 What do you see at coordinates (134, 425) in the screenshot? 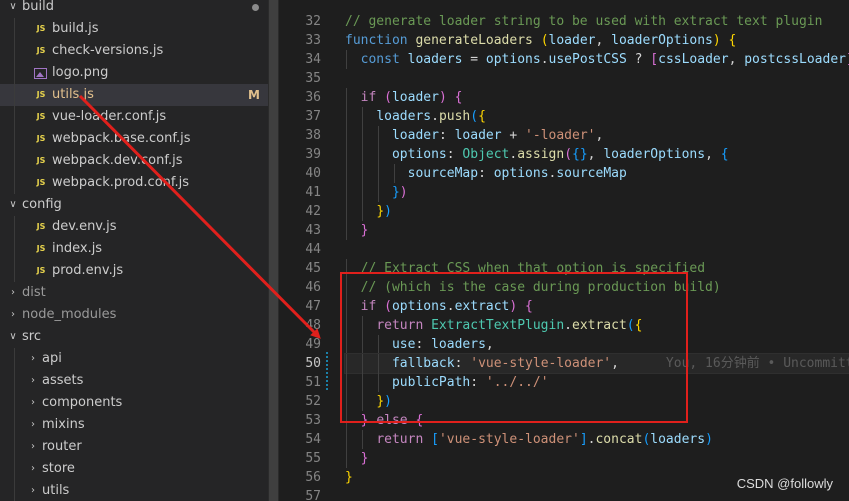
I see `folder-item-mixins: › mixins` at bounding box center [134, 425].